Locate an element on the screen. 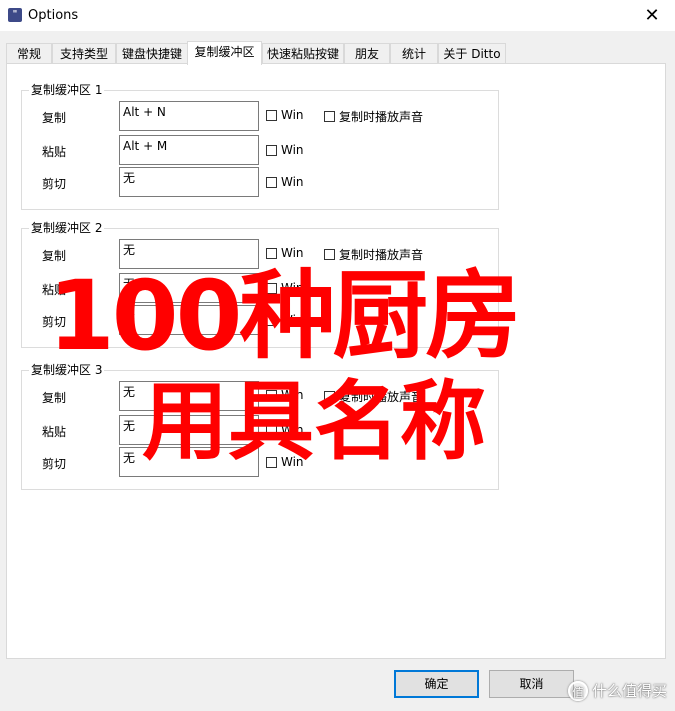 The width and height of the screenshot is (675, 711). title-bar: " Options ✕ is located at coordinates (337, 15).